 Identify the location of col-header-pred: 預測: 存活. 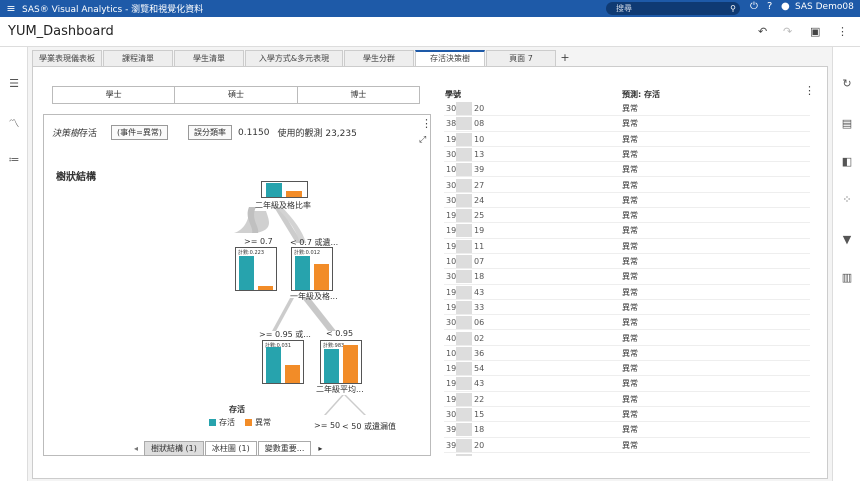
(641, 94).